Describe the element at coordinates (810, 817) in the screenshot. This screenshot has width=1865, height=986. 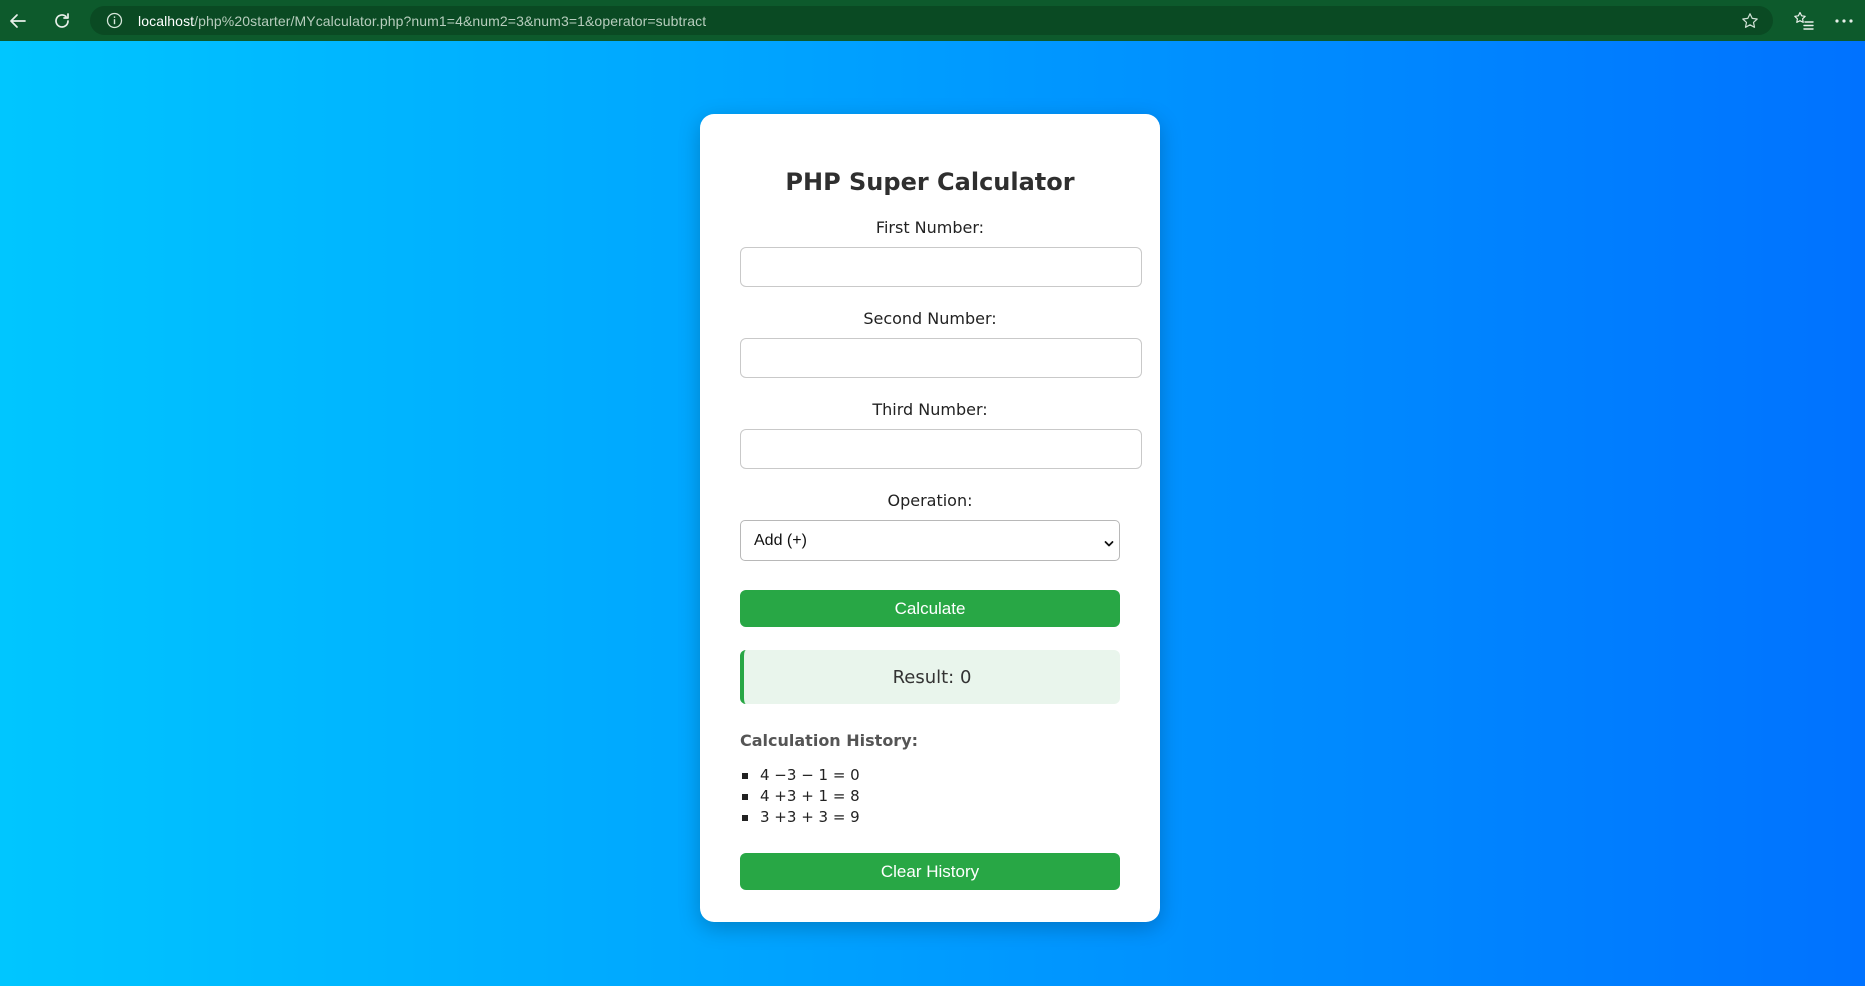
I see `history-item-text: 3 +3 + 3 = 9` at that location.